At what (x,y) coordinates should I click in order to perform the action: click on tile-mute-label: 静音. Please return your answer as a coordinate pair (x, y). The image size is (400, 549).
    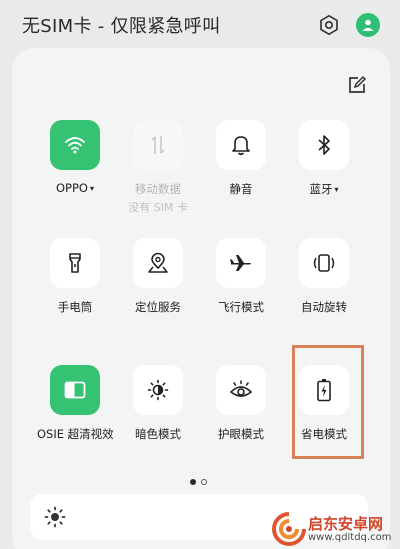
    Looking at the image, I should click on (241, 189).